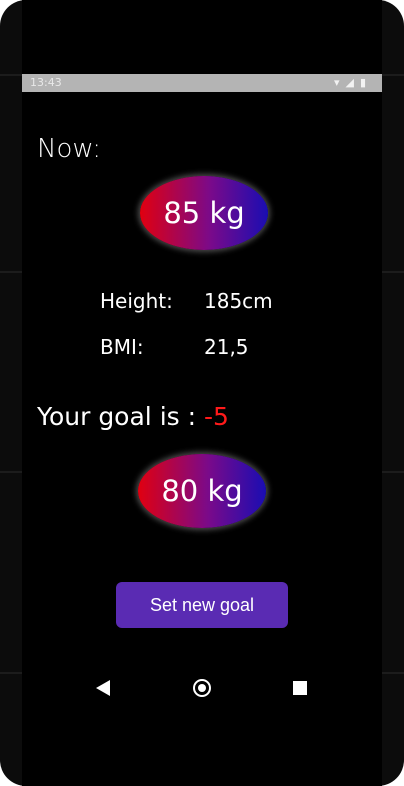  What do you see at coordinates (216, 416) in the screenshot?
I see `goal-delta: -5` at bounding box center [216, 416].